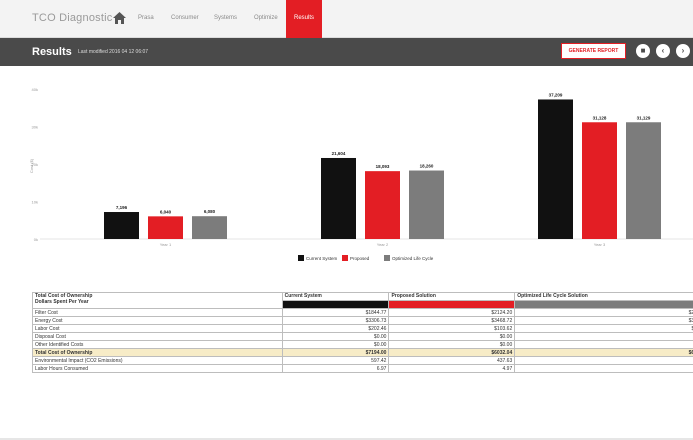 Image resolution: width=693 pixels, height=440 pixels. I want to click on row-label: Labor Cost, so click(157, 328).